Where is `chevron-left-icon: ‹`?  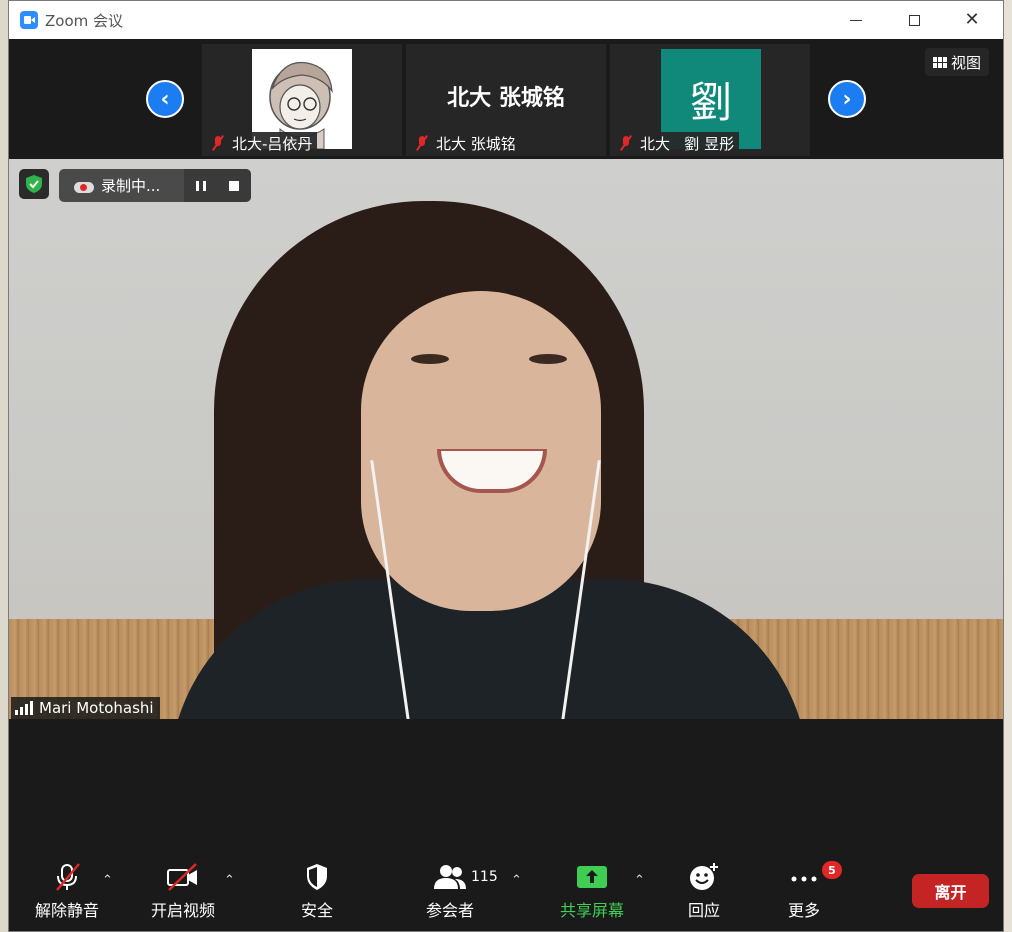
chevron-left-icon: ‹ is located at coordinates (165, 99).